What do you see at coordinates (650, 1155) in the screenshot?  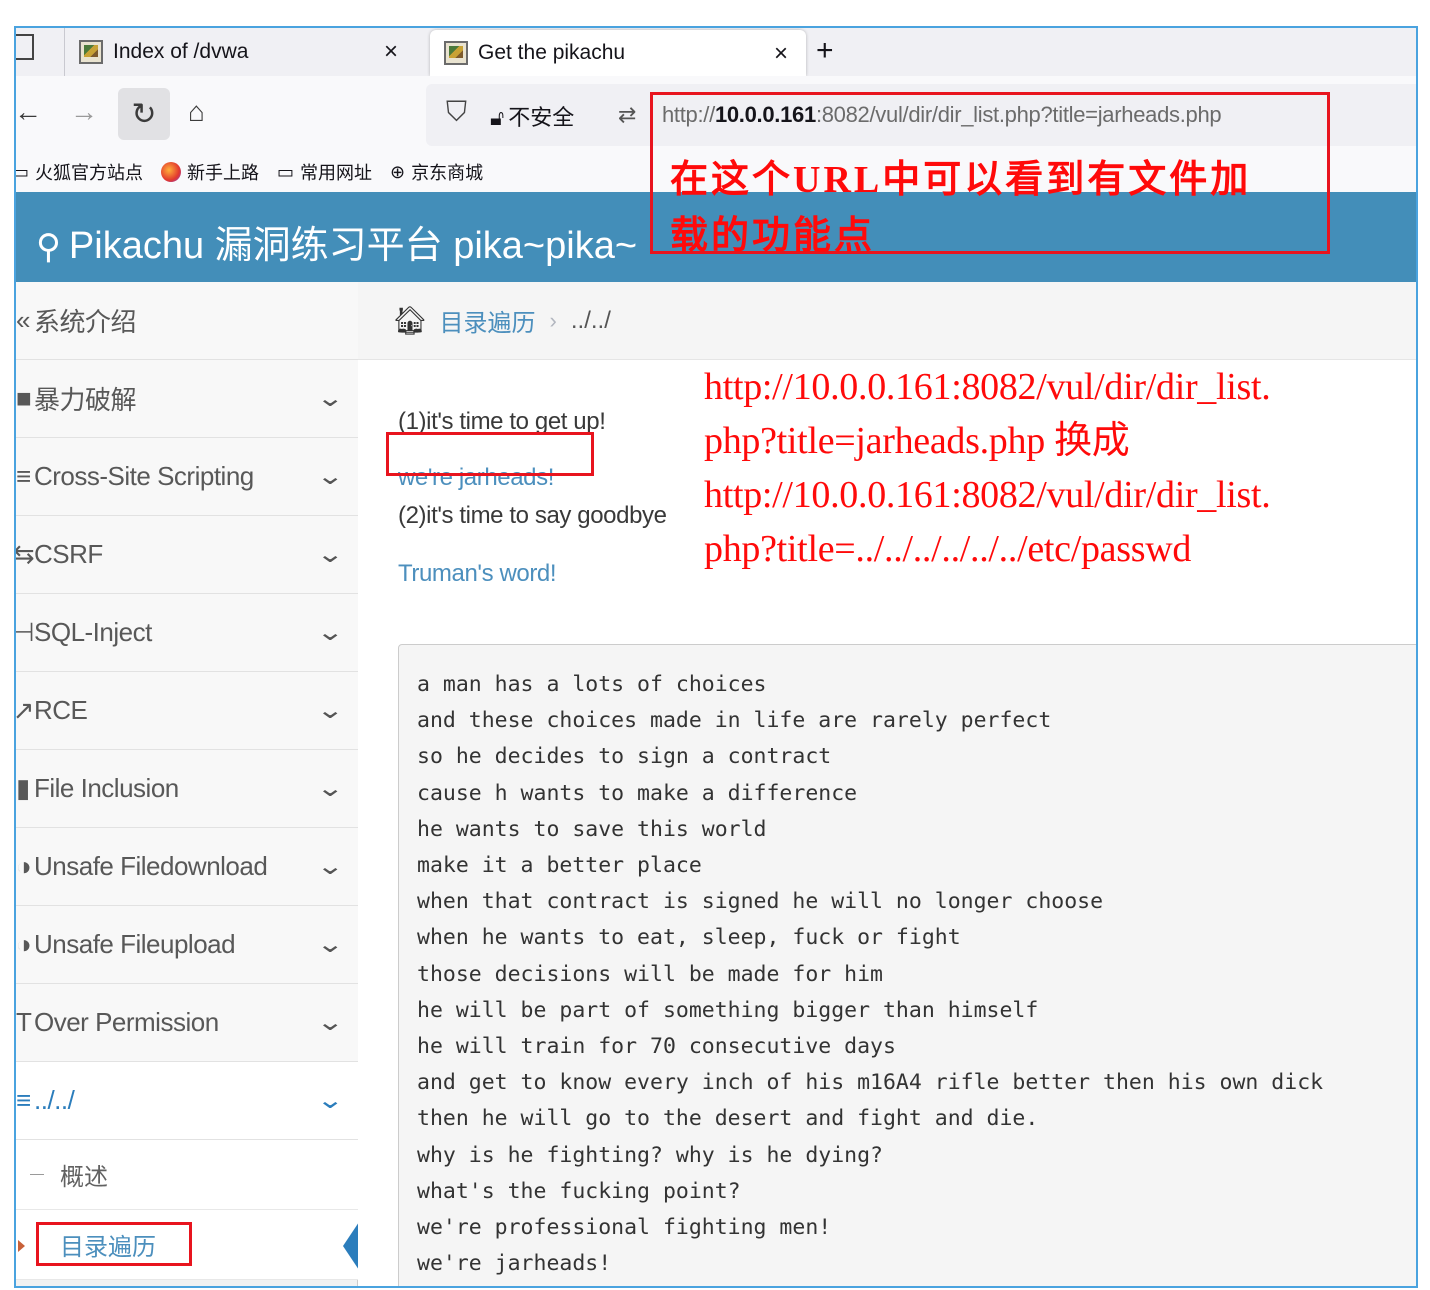 I see `poem-line: why is he fighting? why is he dying?` at bounding box center [650, 1155].